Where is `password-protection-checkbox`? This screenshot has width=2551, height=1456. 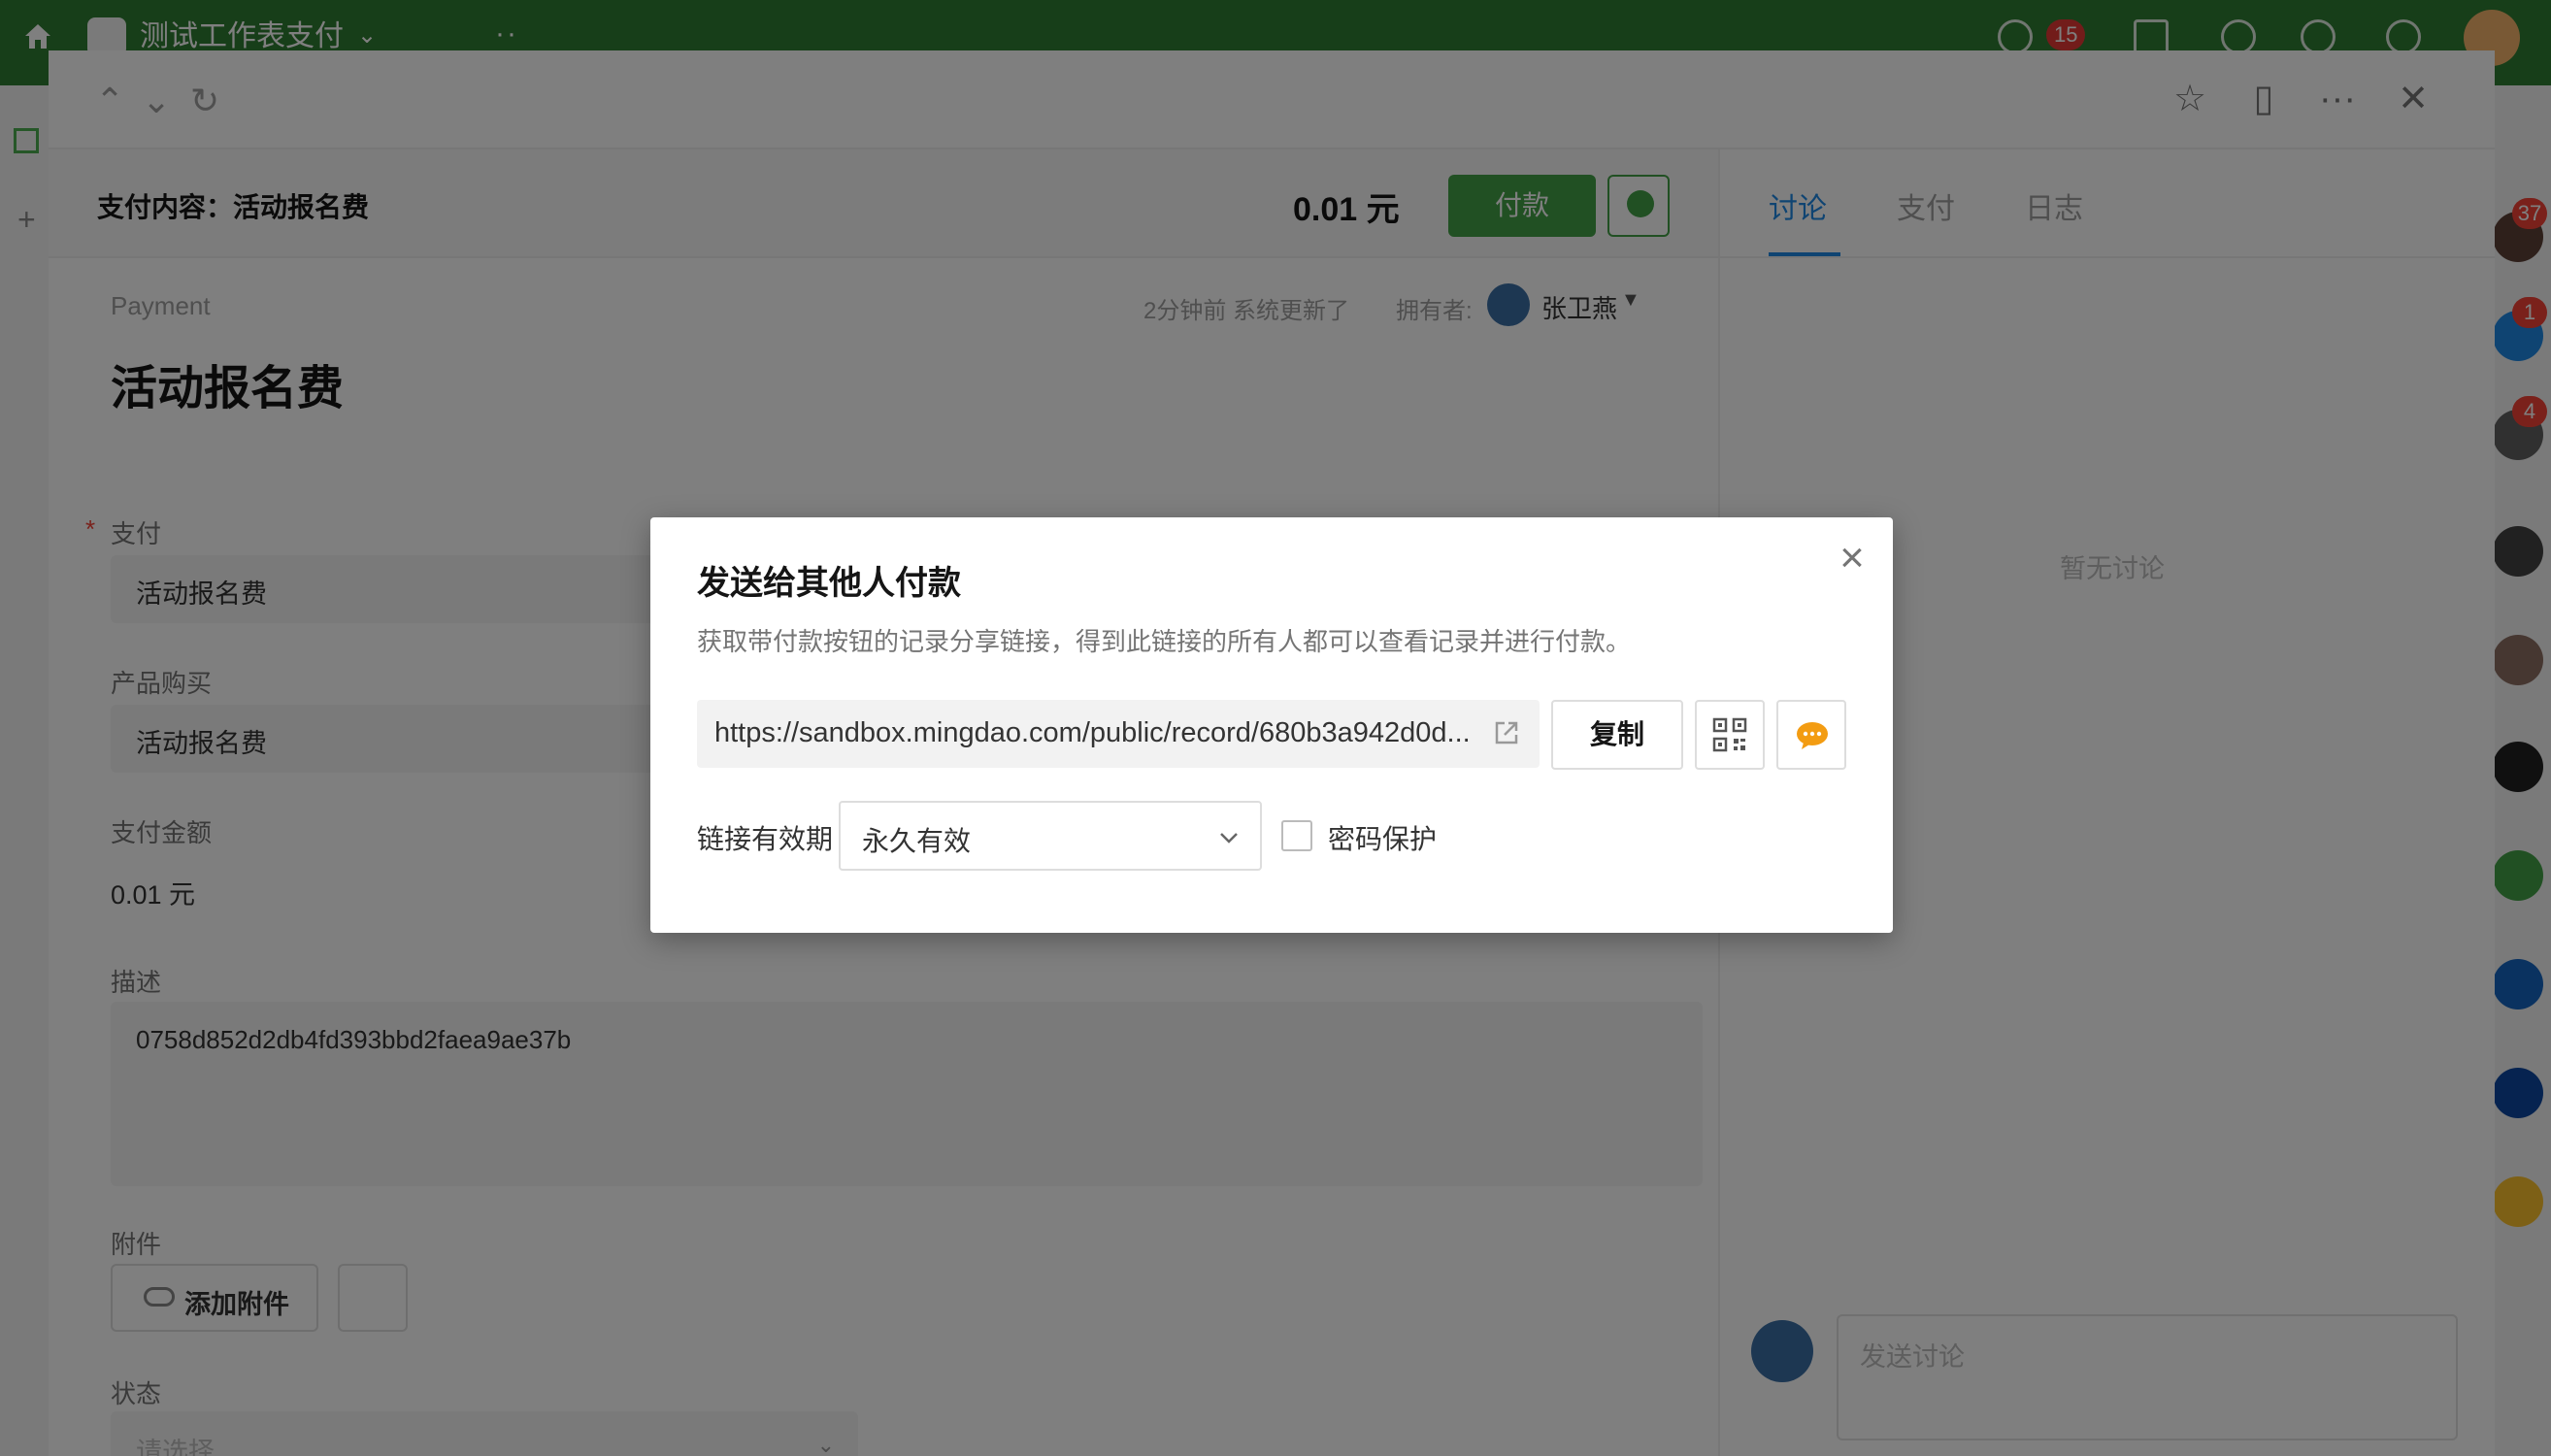 password-protection-checkbox is located at coordinates (1296, 835).